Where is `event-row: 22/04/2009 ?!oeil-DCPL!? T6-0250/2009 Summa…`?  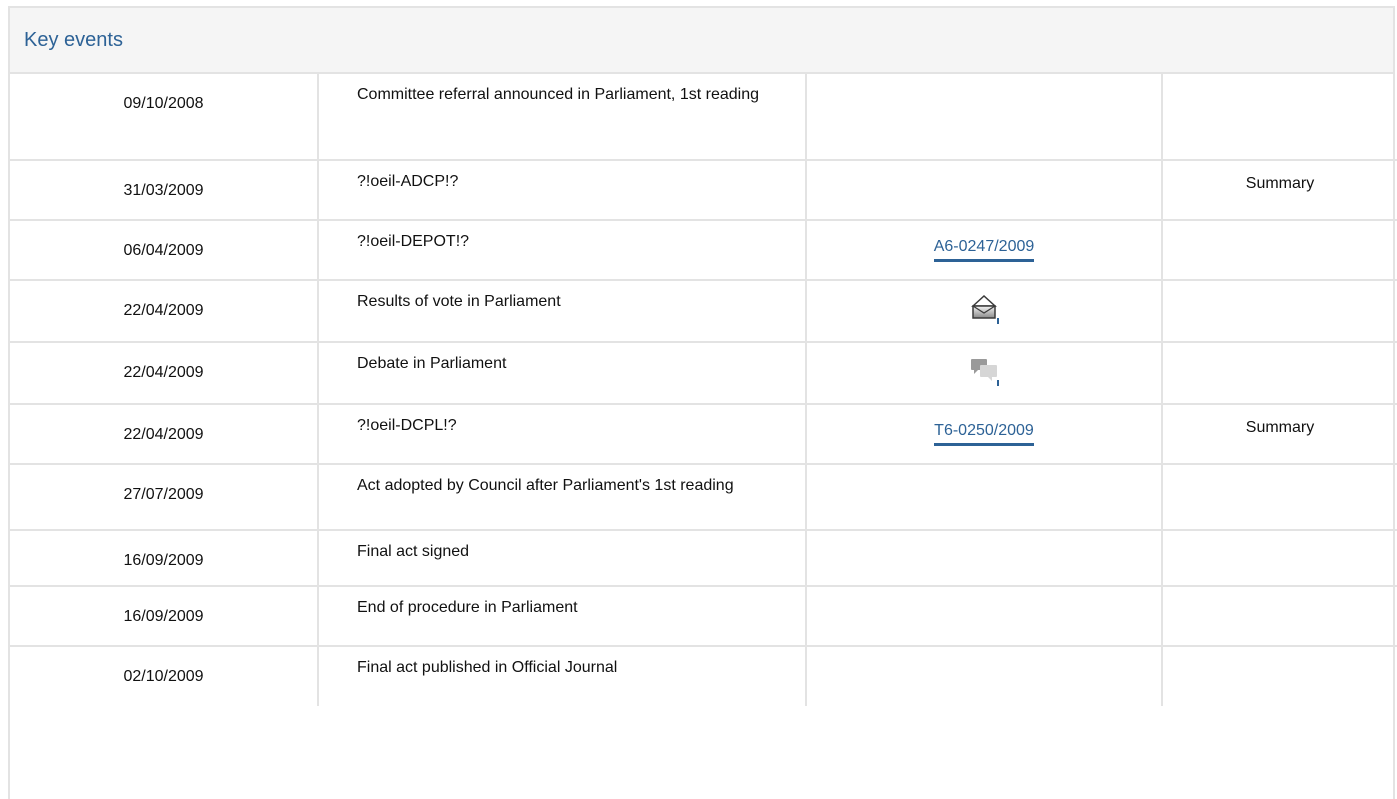
event-row: 22/04/2009 ?!oeil-DCPL!? T6-0250/2009 Summa… is located at coordinates (703, 434).